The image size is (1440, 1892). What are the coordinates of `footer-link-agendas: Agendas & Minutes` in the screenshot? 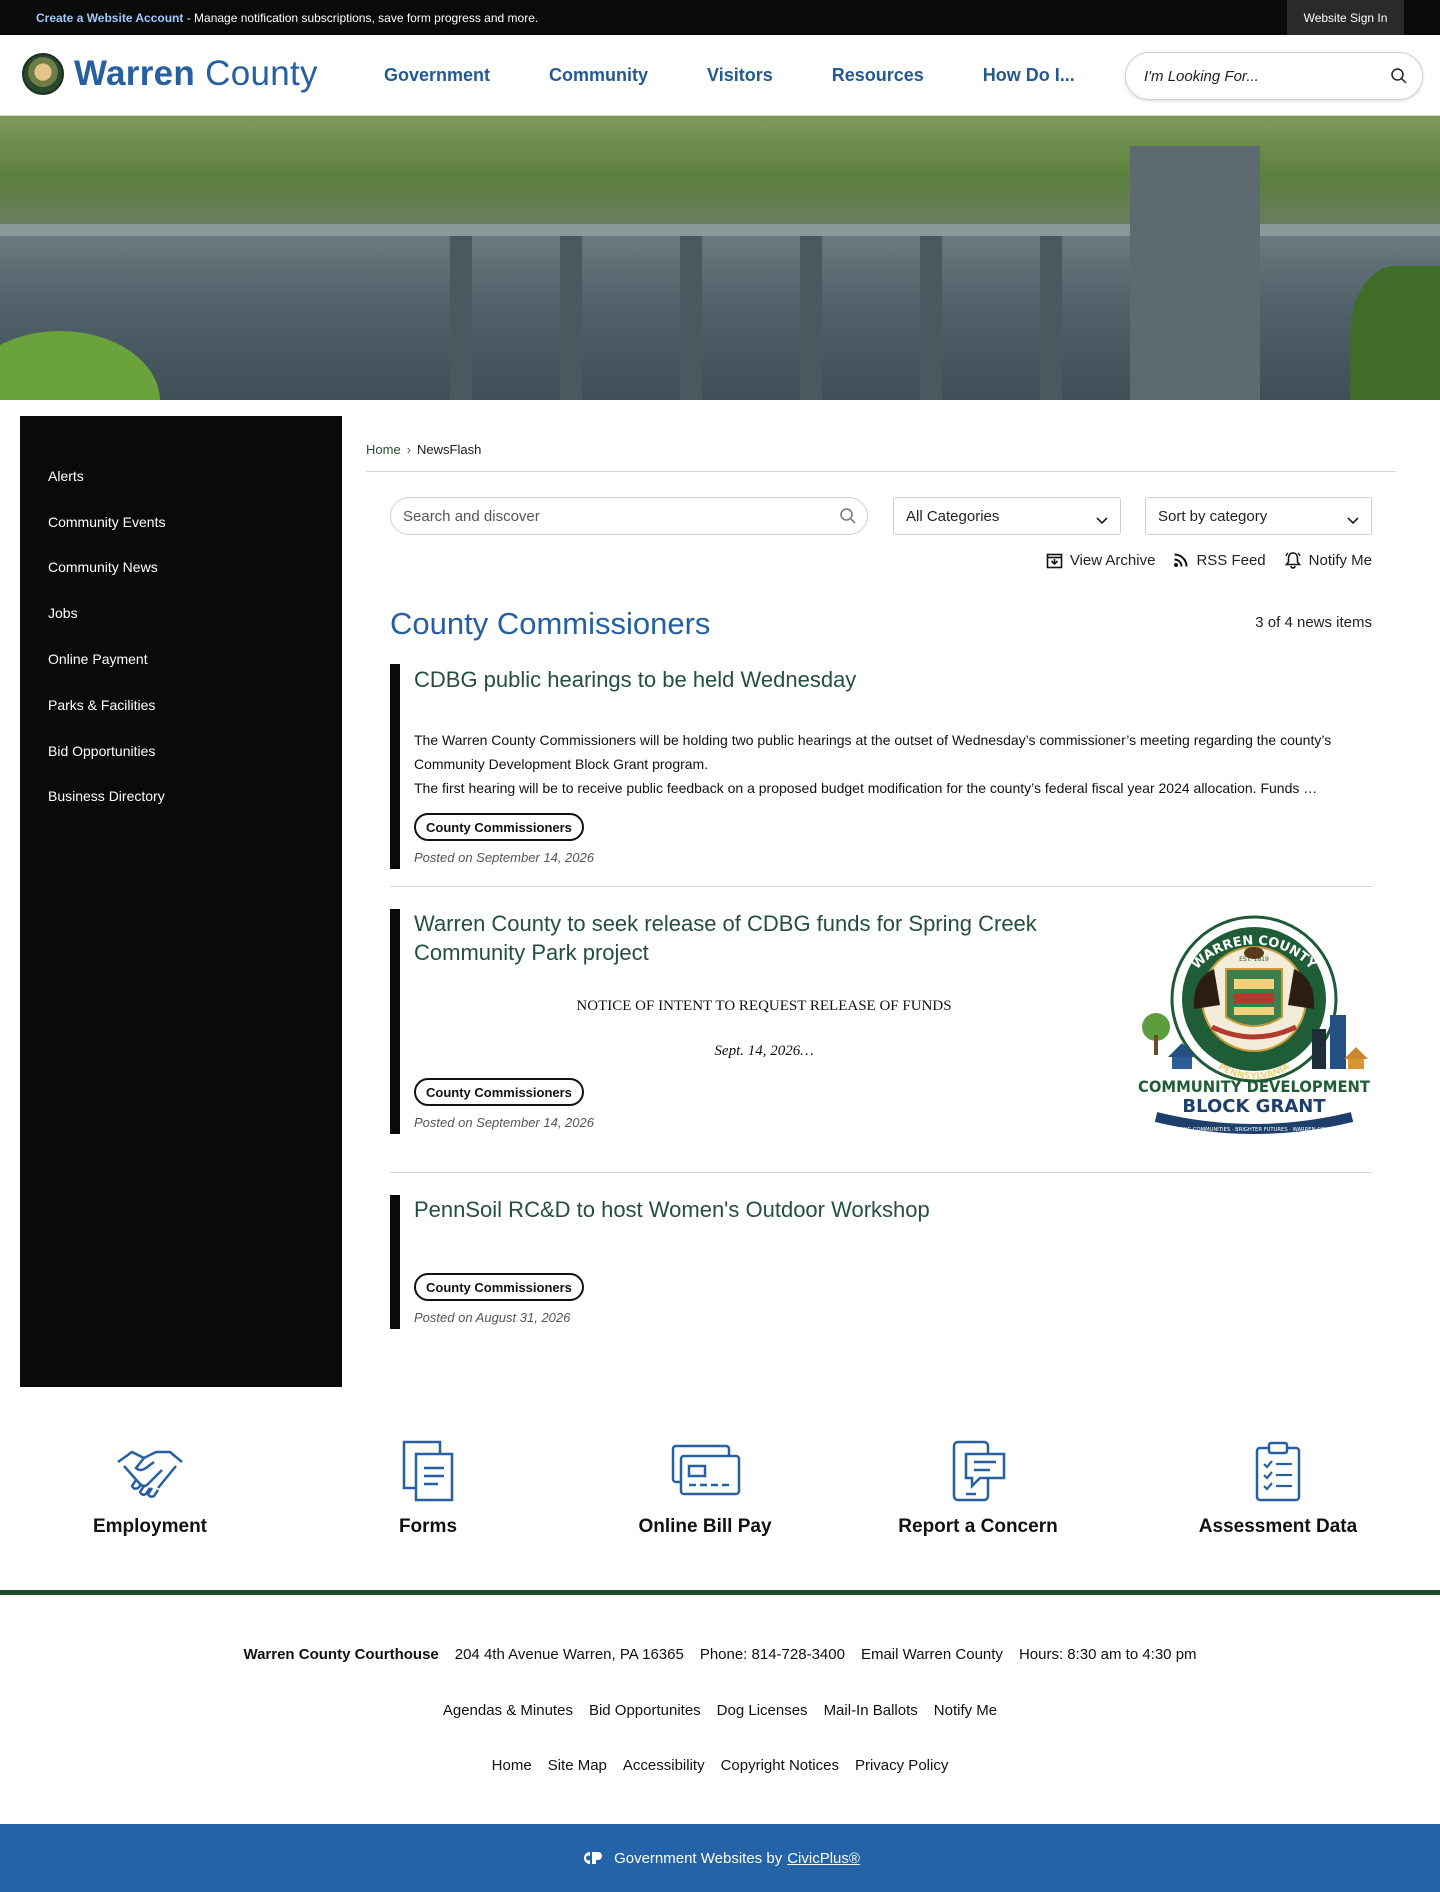 It's located at (508, 1710).